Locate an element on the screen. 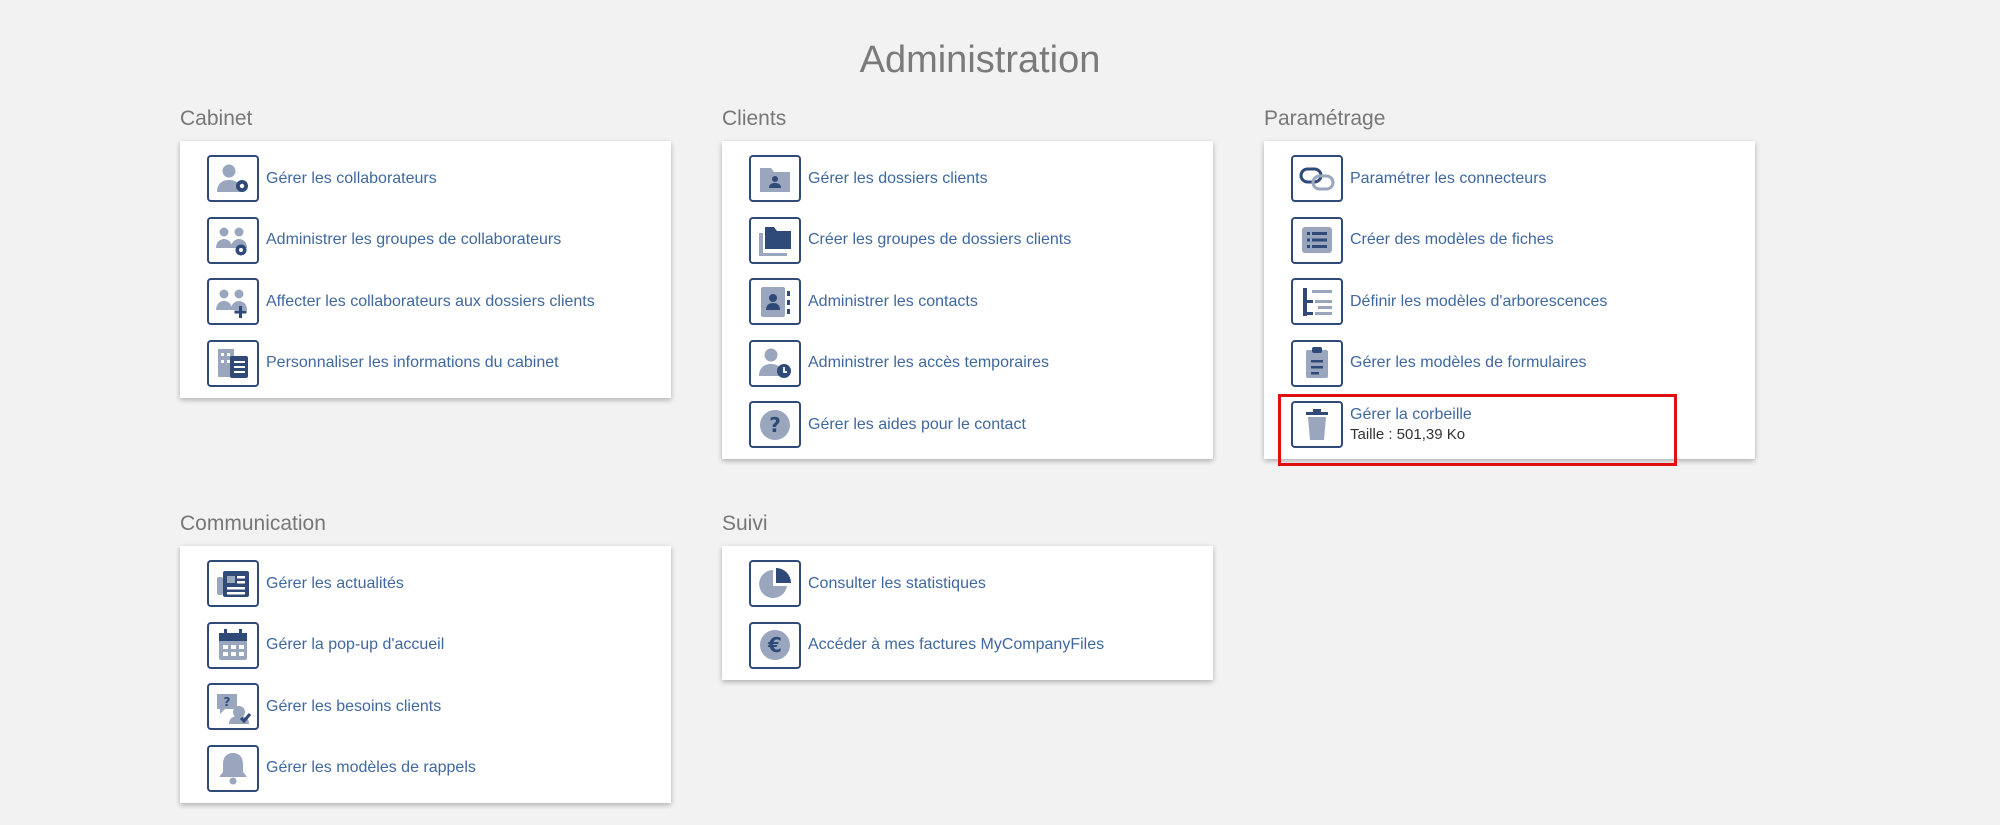 The width and height of the screenshot is (2000, 825). link-parametrer-connecteurs: Paramétrer les connecteurs is located at coordinates (1523, 178).